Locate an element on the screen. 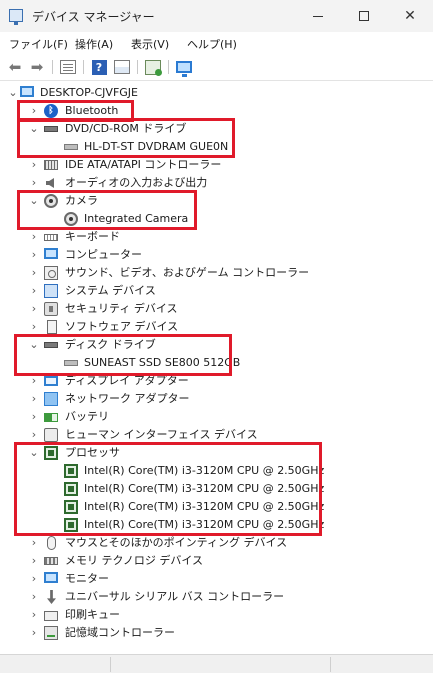  tree-item-network-adapters: › ネットワーク アダプター is located at coordinates (216, 399).